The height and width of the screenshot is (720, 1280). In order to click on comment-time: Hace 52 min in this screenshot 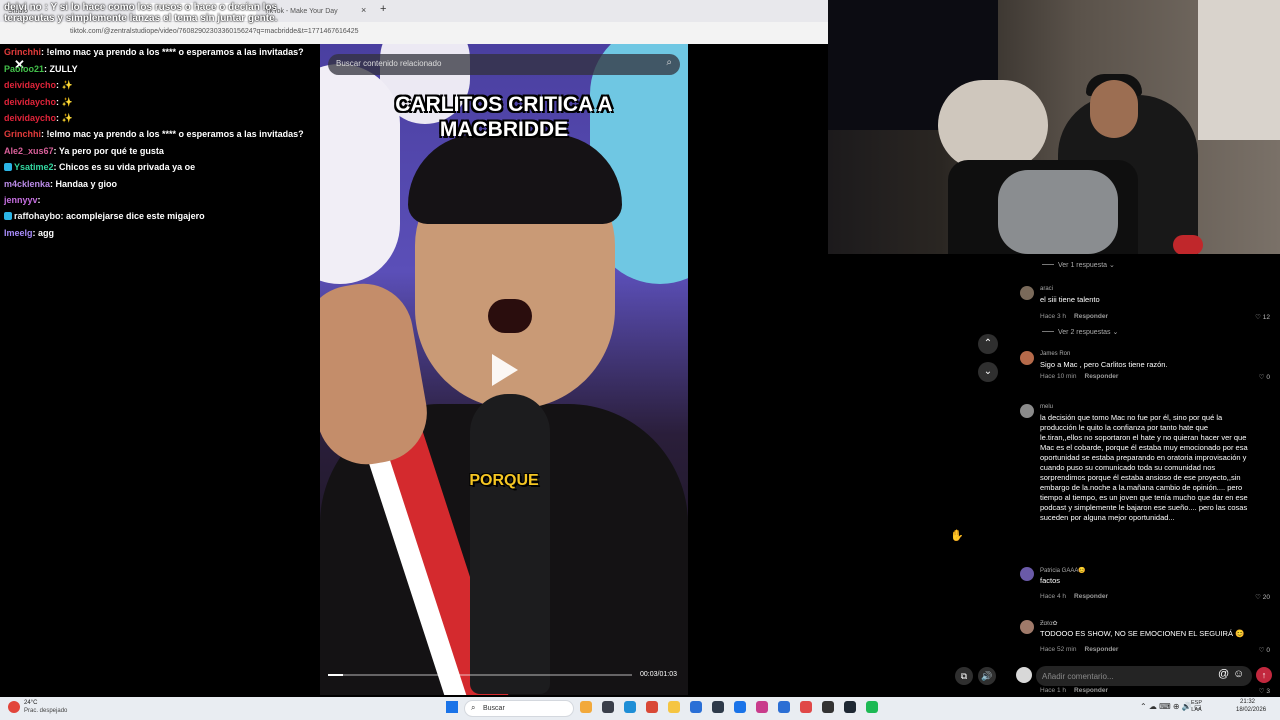, I will do `click(1058, 649)`.